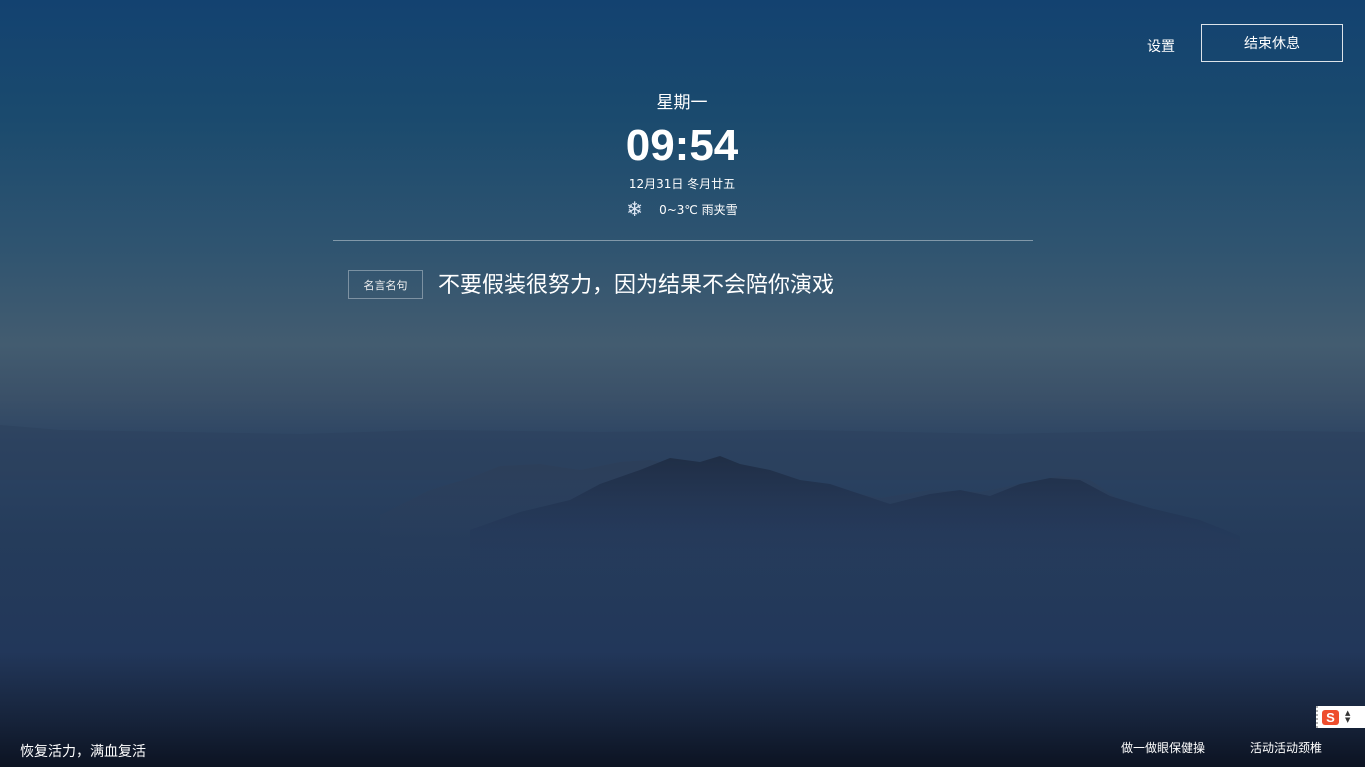 The height and width of the screenshot is (767, 1365). What do you see at coordinates (683, 240) in the screenshot?
I see `divider` at bounding box center [683, 240].